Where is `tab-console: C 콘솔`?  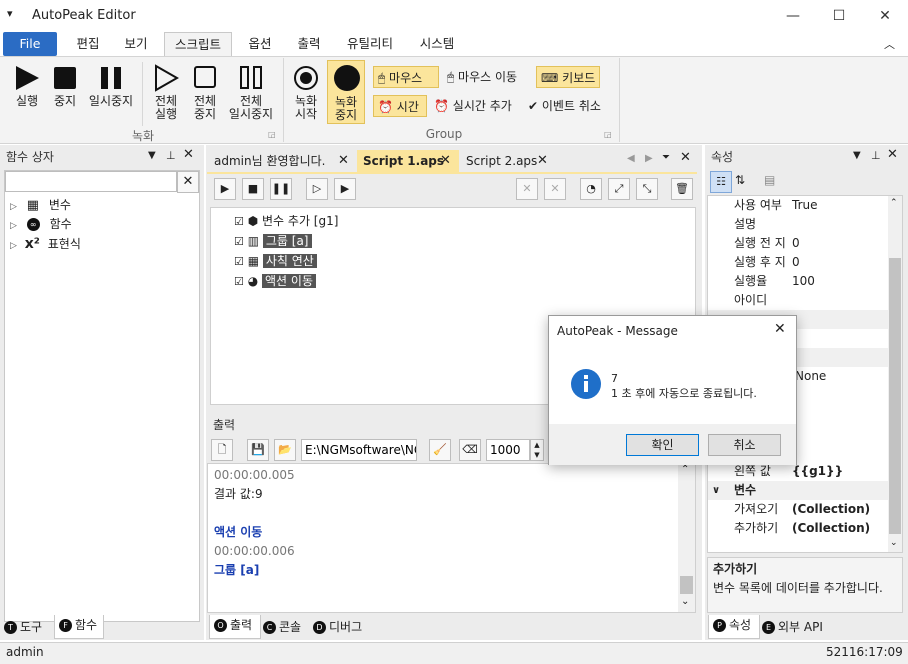 tab-console: C 콘솔 is located at coordinates (289, 627).